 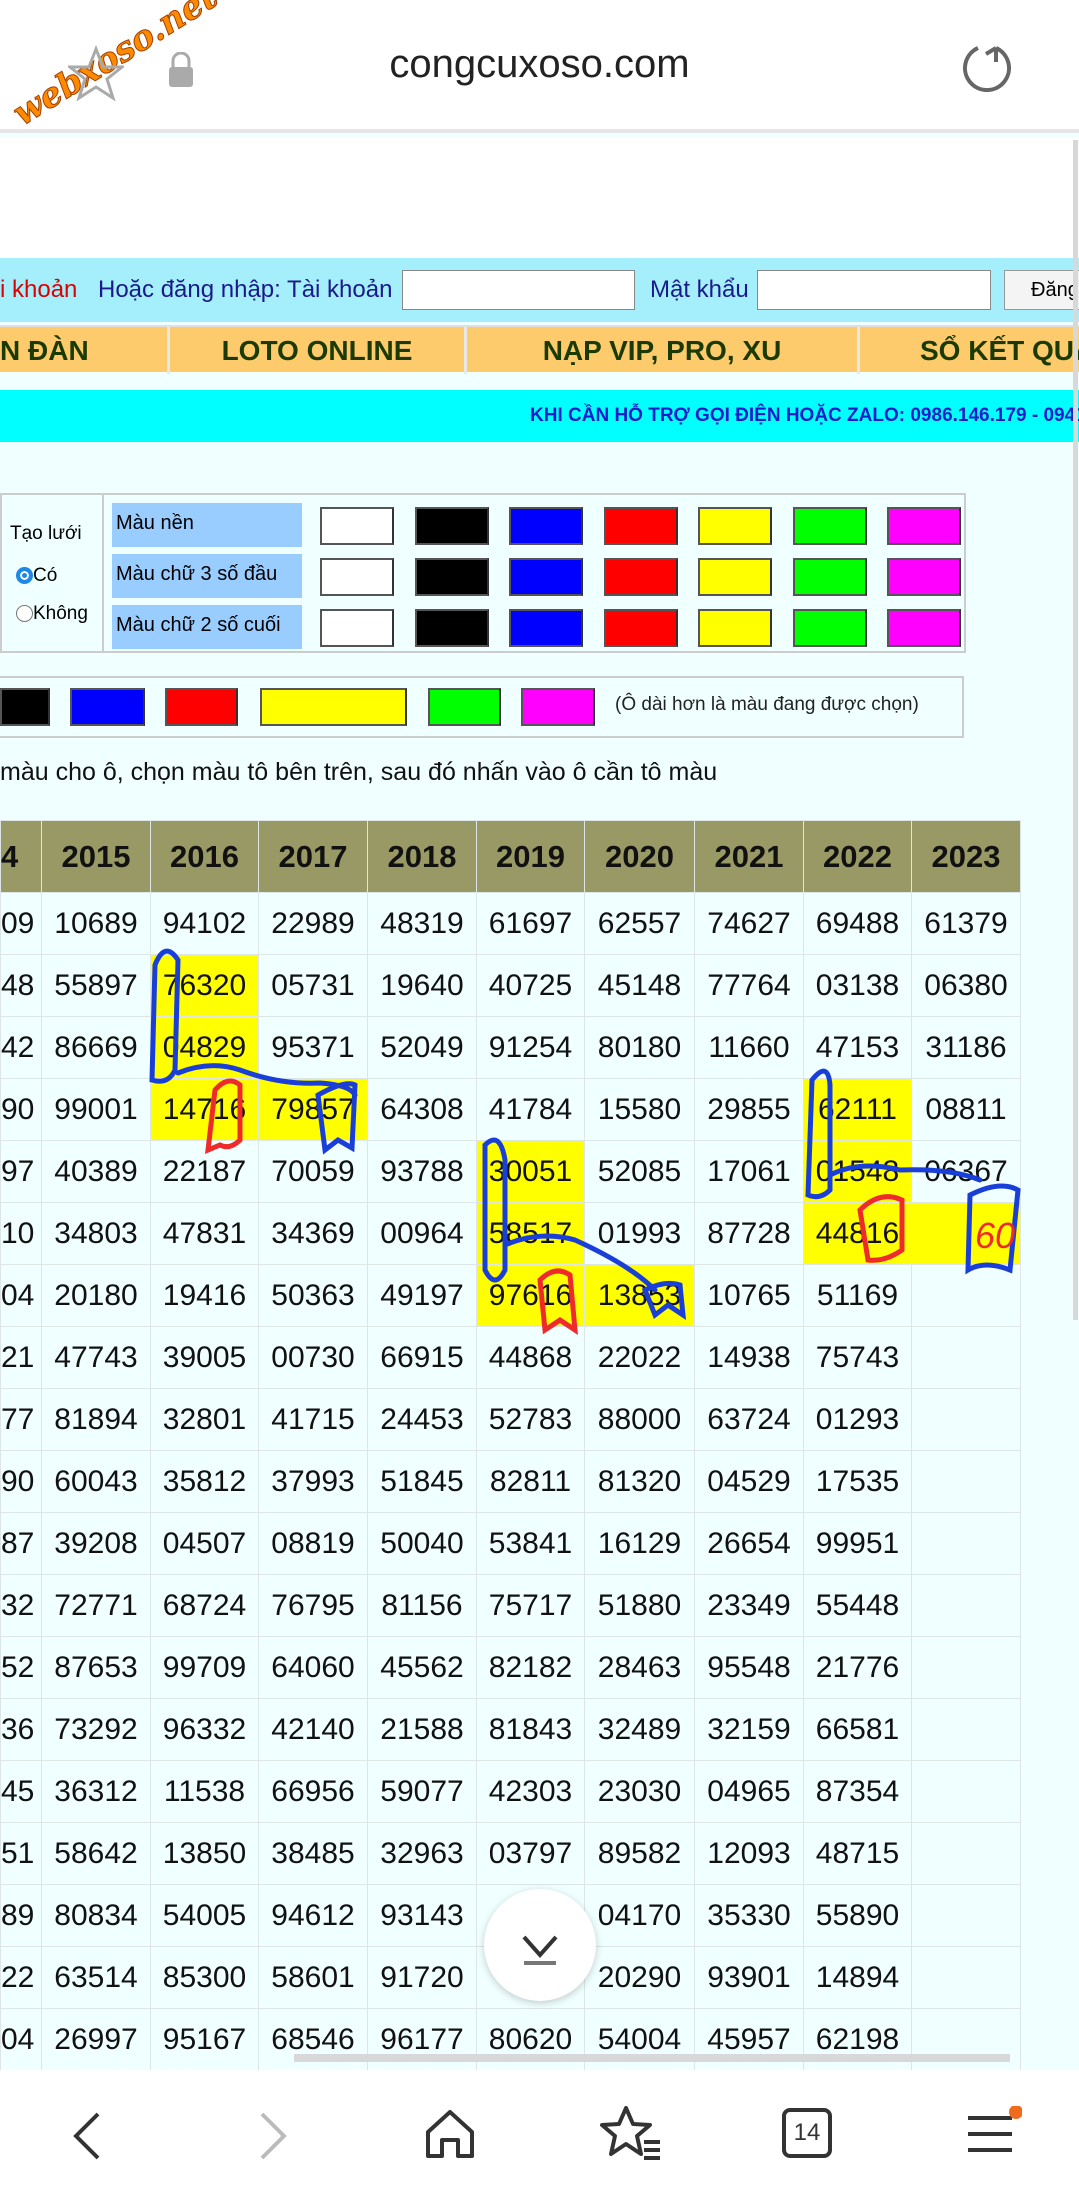 What do you see at coordinates (422, 1853) in the screenshot?
I see `result-cell: 32963` at bounding box center [422, 1853].